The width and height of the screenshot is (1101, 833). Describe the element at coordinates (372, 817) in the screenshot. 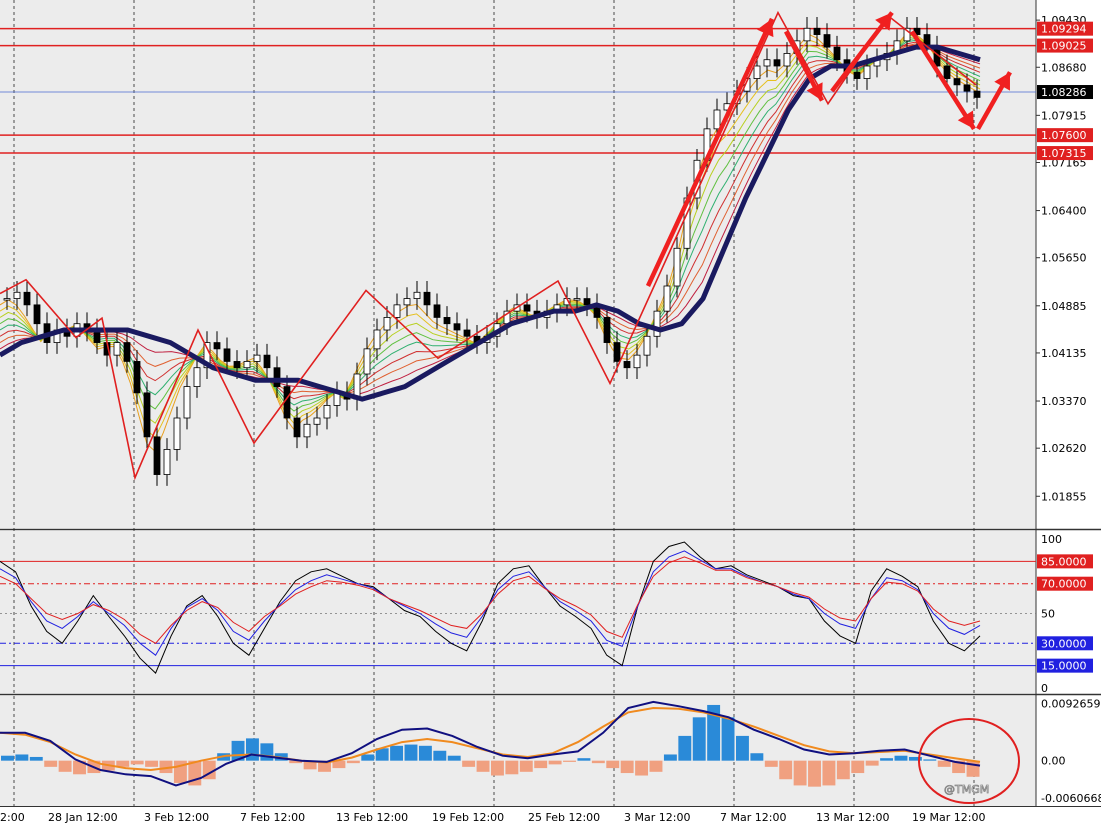

I see `time-label: 13 Feb 12:00` at that location.